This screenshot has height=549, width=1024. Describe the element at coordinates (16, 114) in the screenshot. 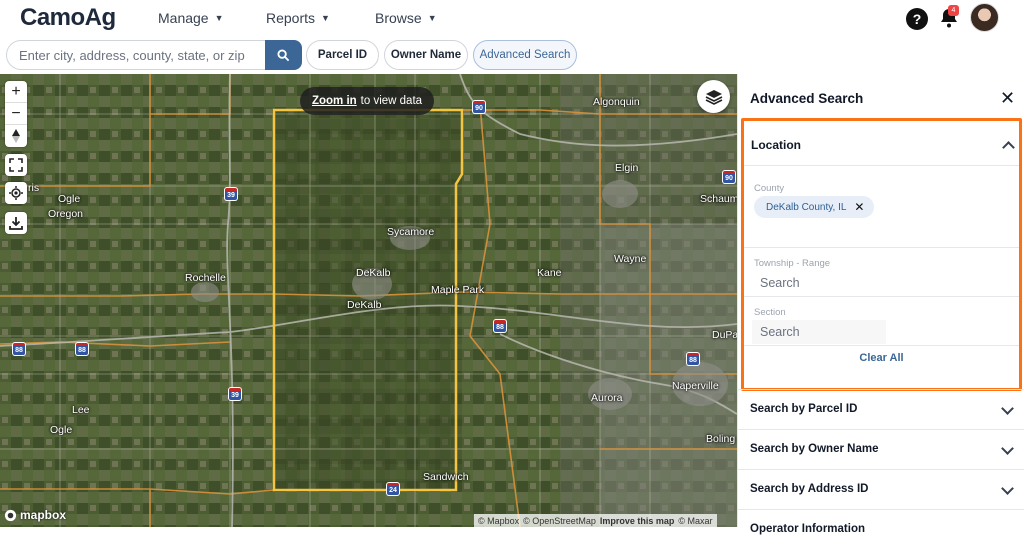

I see `zoom-out-button: −` at that location.